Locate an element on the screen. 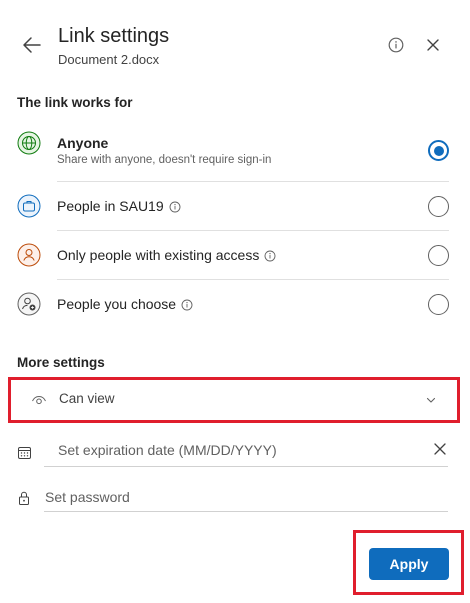 The image size is (470, 603). expiration-date-input is located at coordinates (246, 450).